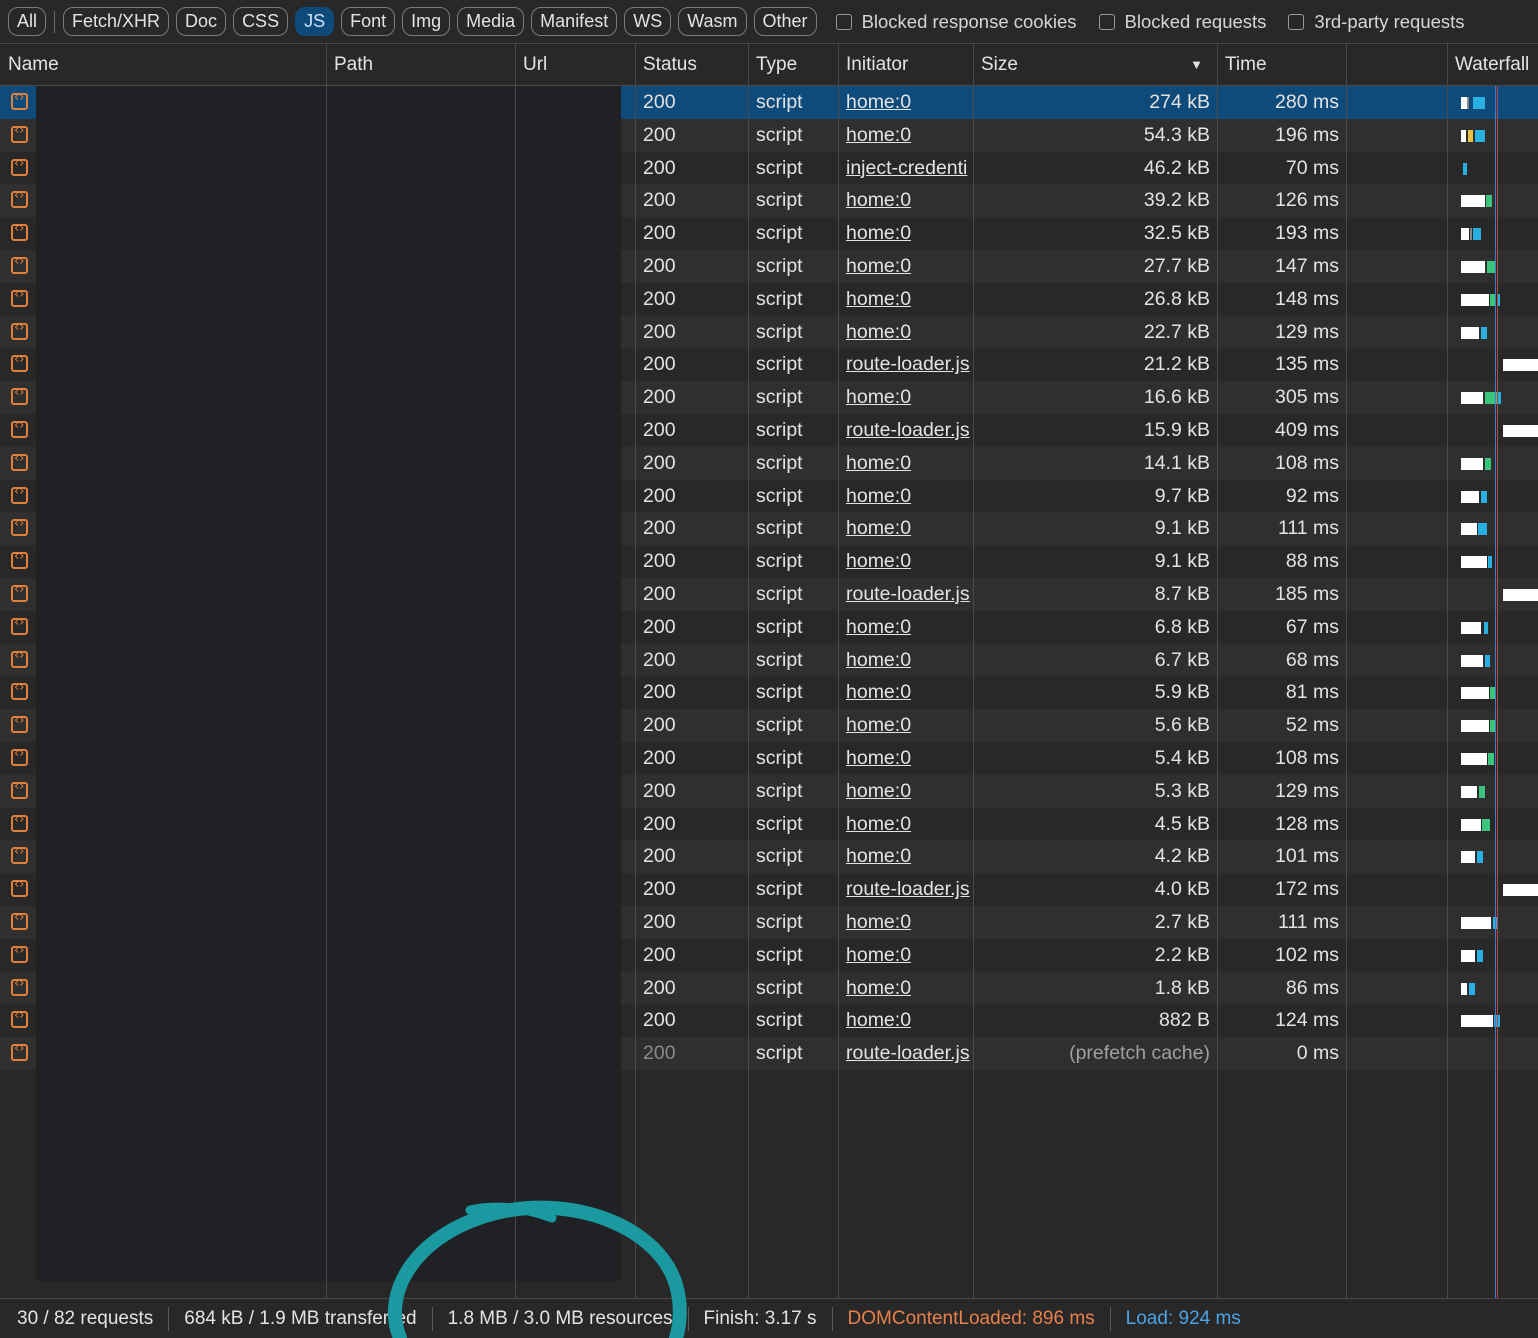  What do you see at coordinates (574, 21) in the screenshot?
I see `filter-chip-manifest: Manifest` at bounding box center [574, 21].